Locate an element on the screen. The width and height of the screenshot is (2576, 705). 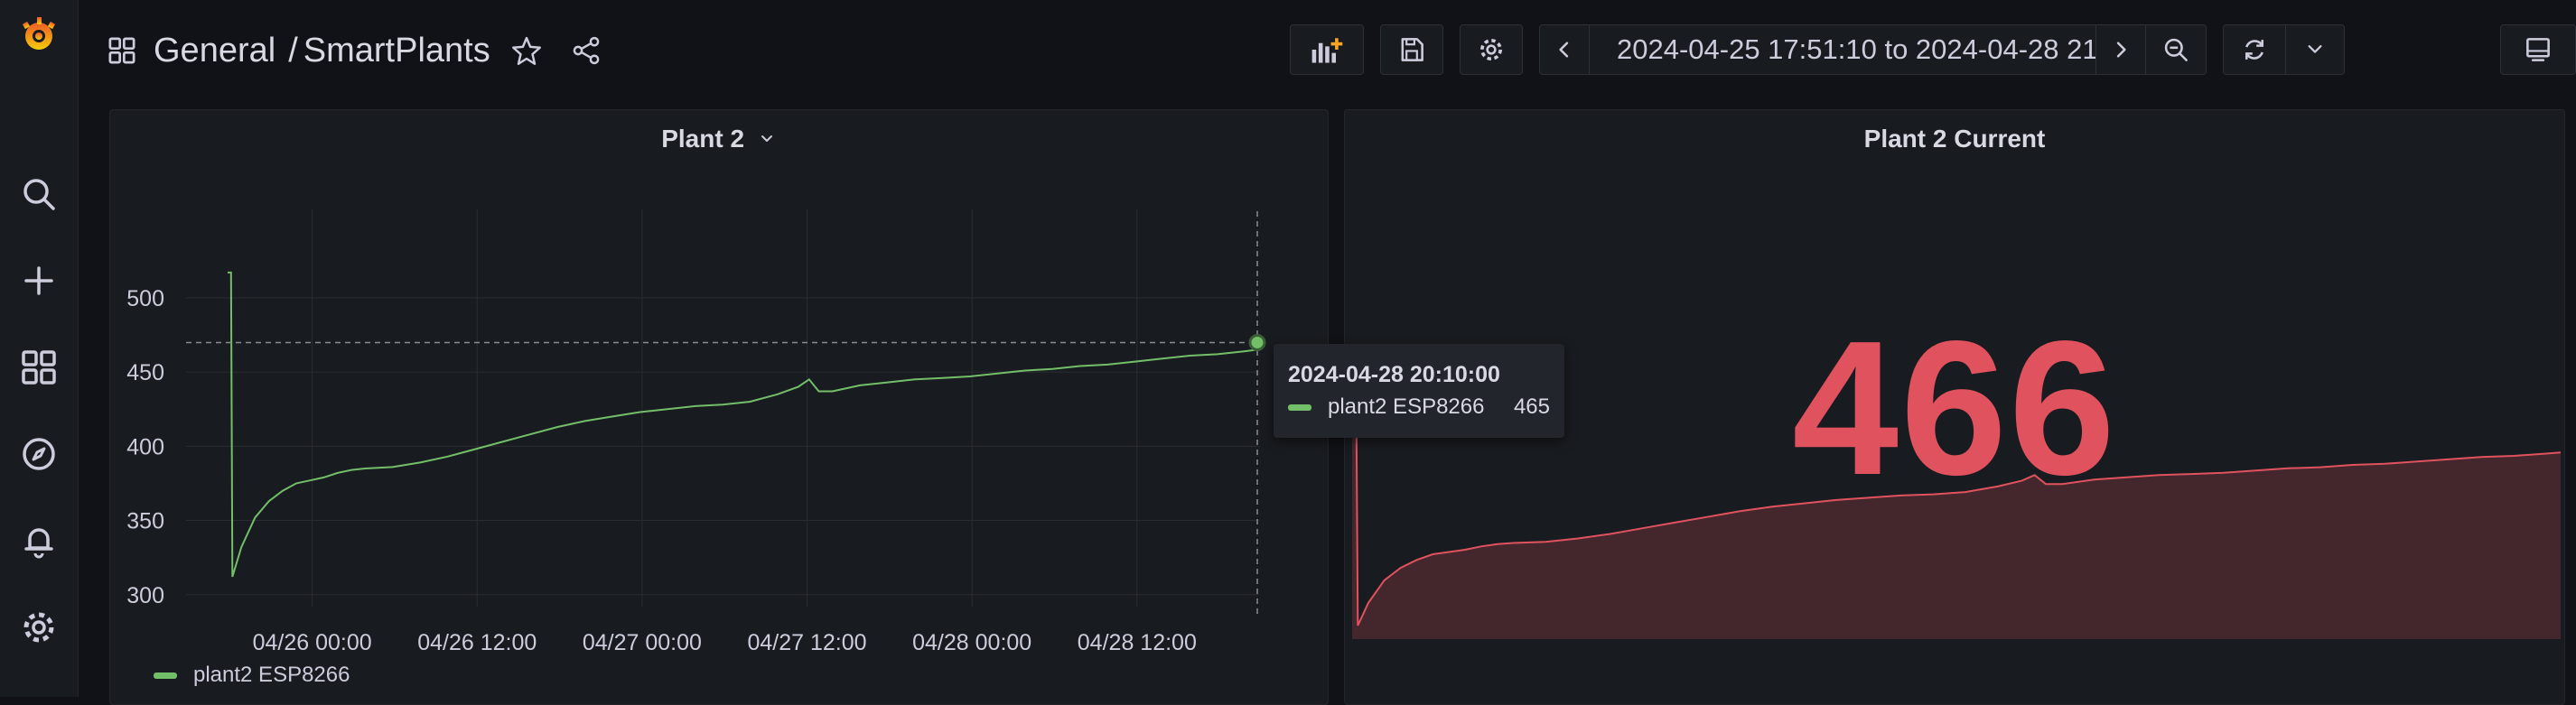
x-tick-label: 04/28 12:00 is located at coordinates (1137, 641).